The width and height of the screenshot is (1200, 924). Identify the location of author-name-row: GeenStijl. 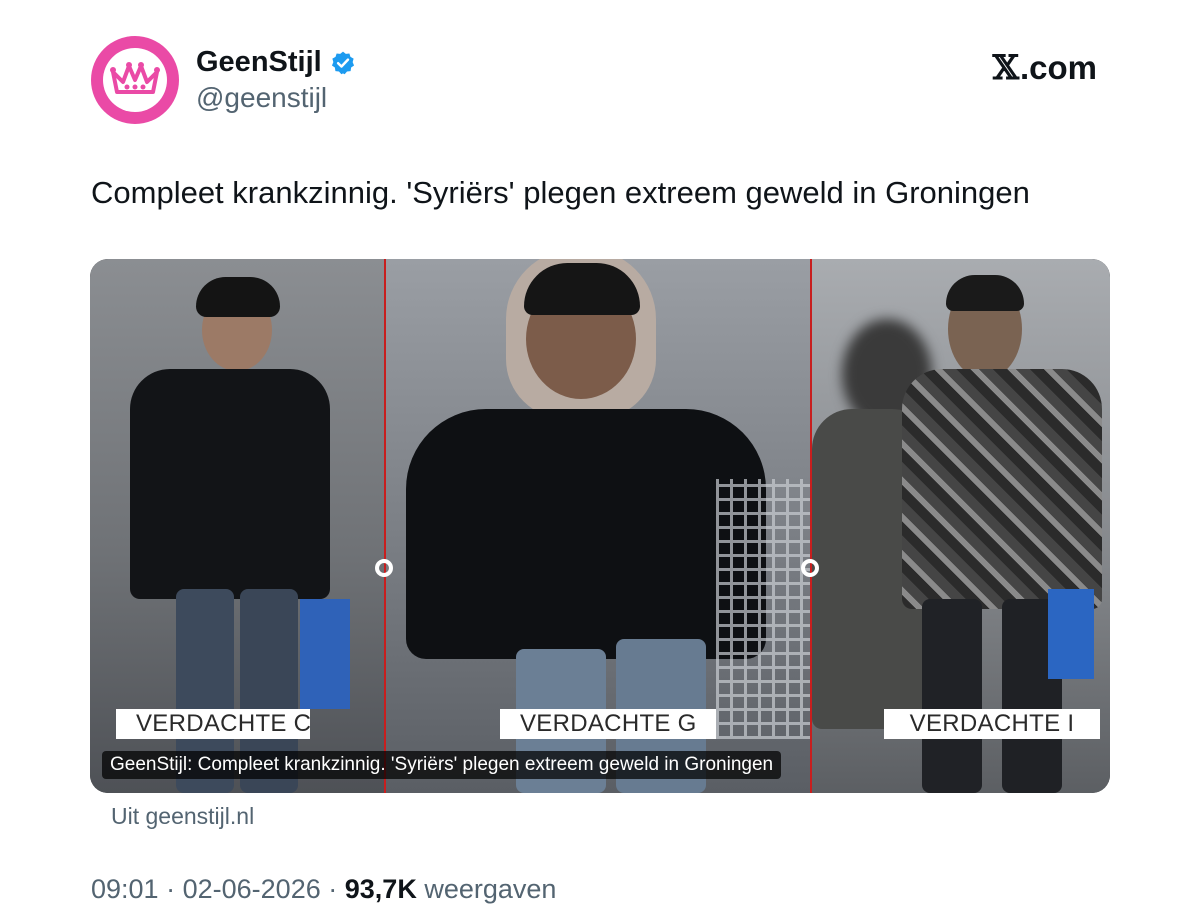
(276, 62).